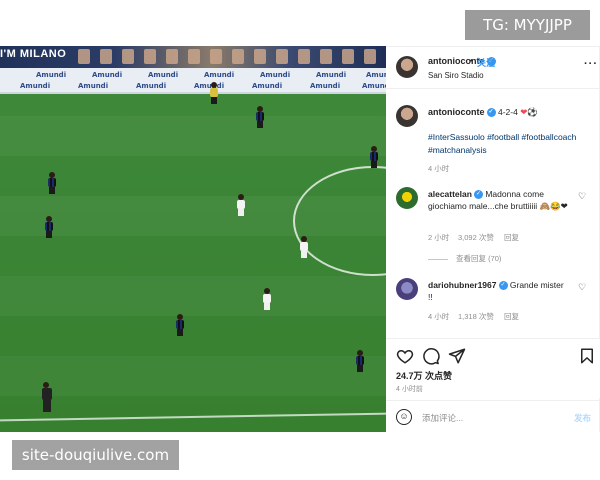 This screenshot has height=480, width=600. What do you see at coordinates (476, 237) in the screenshot?
I see `comment-likes: 3,092 次赞` at bounding box center [476, 237].